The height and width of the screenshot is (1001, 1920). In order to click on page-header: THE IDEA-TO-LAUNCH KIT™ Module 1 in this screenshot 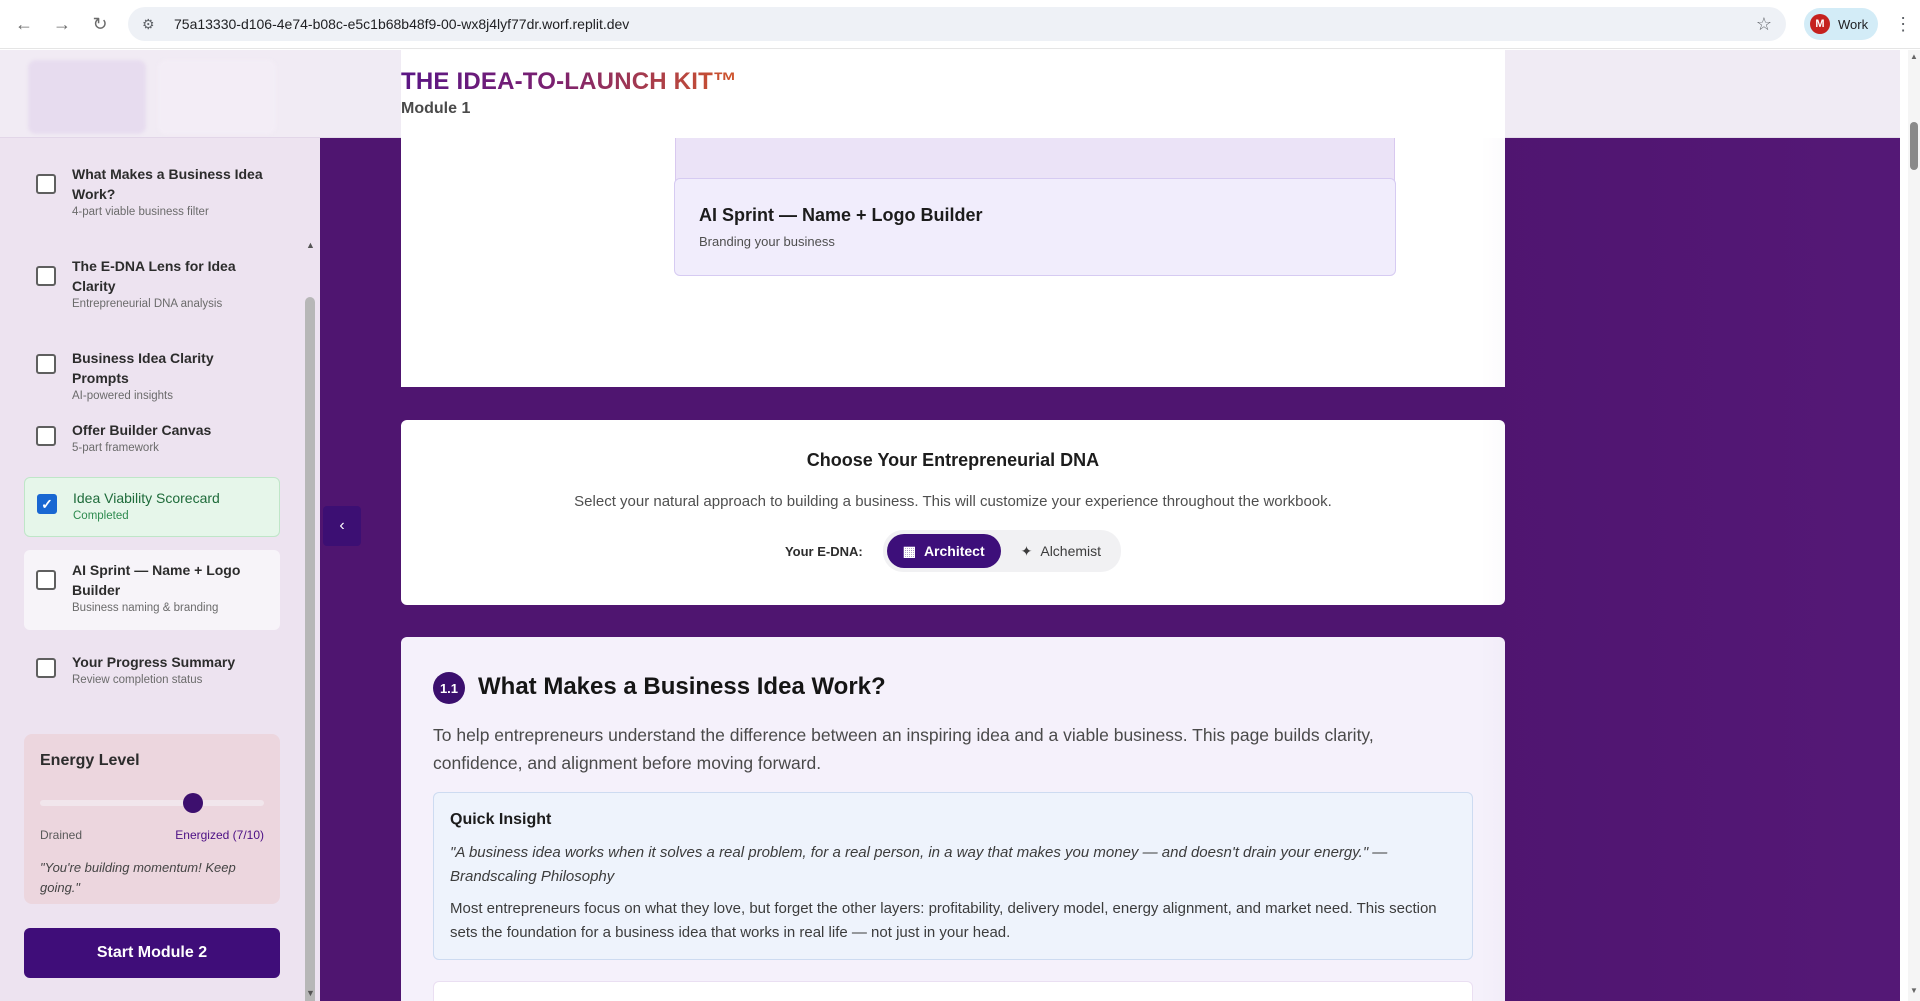, I will do `click(1110, 94)`.